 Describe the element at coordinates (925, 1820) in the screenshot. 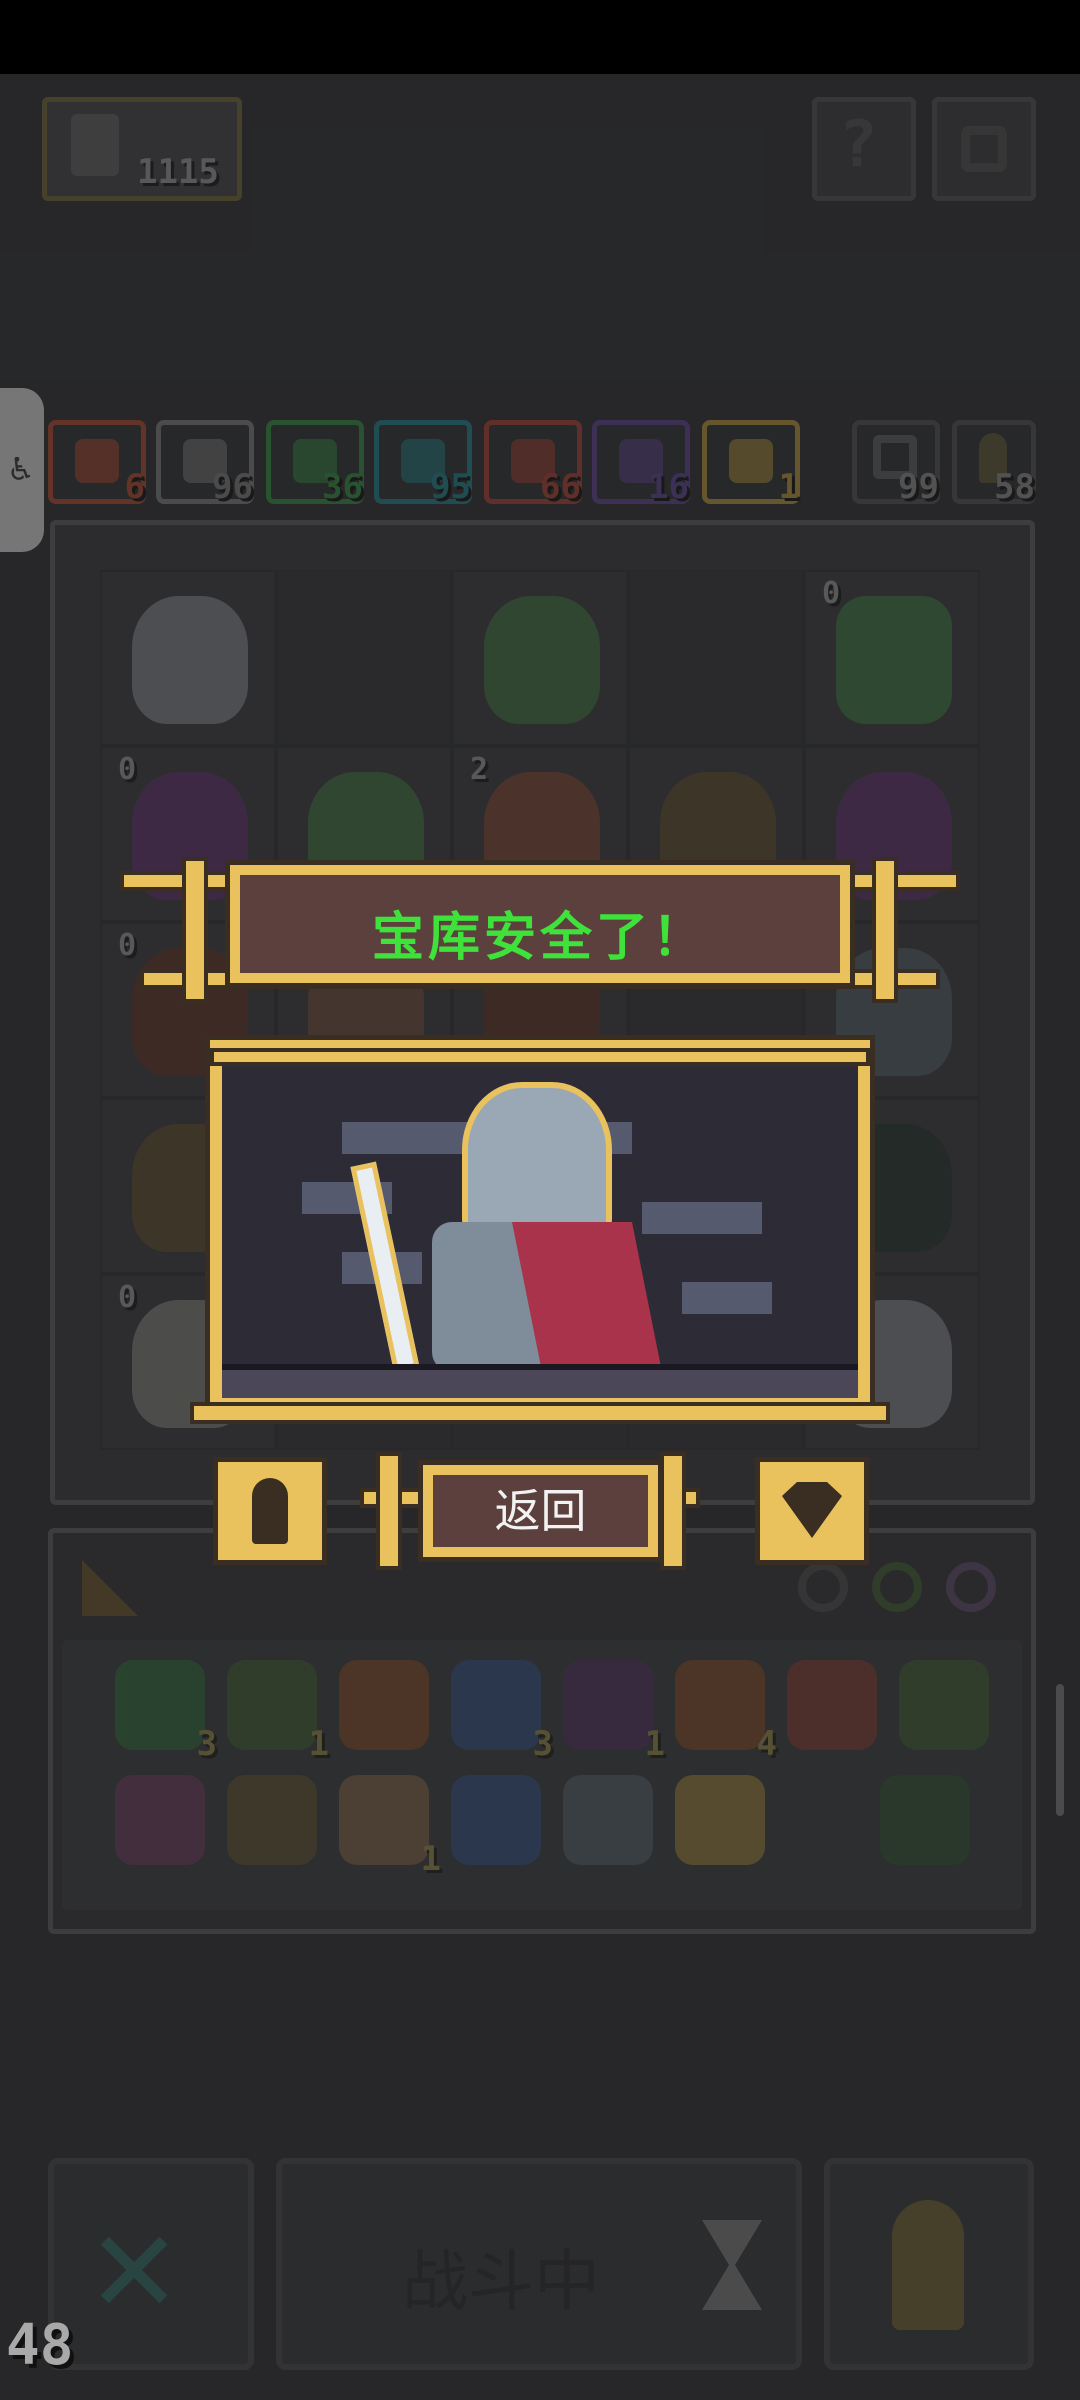

I see `map-icon` at that location.